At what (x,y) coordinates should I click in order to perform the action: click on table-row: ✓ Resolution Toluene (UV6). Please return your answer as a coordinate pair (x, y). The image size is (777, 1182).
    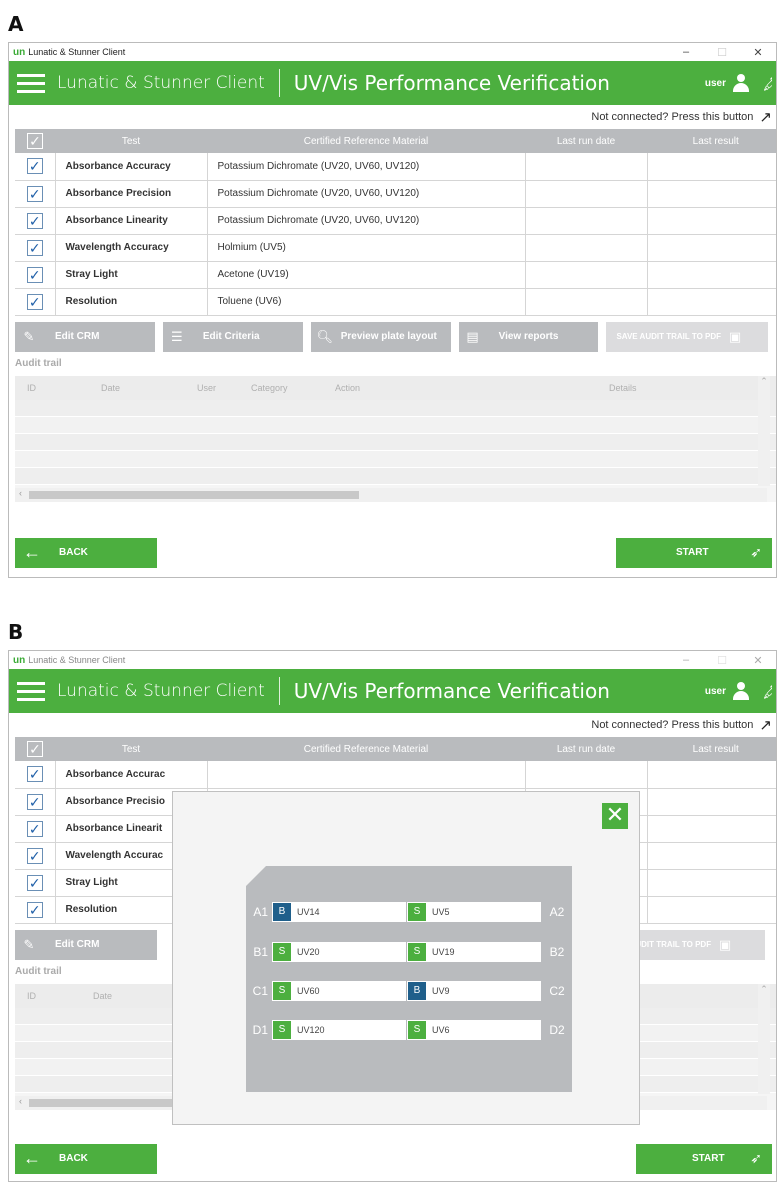
    Looking at the image, I should click on (395, 302).